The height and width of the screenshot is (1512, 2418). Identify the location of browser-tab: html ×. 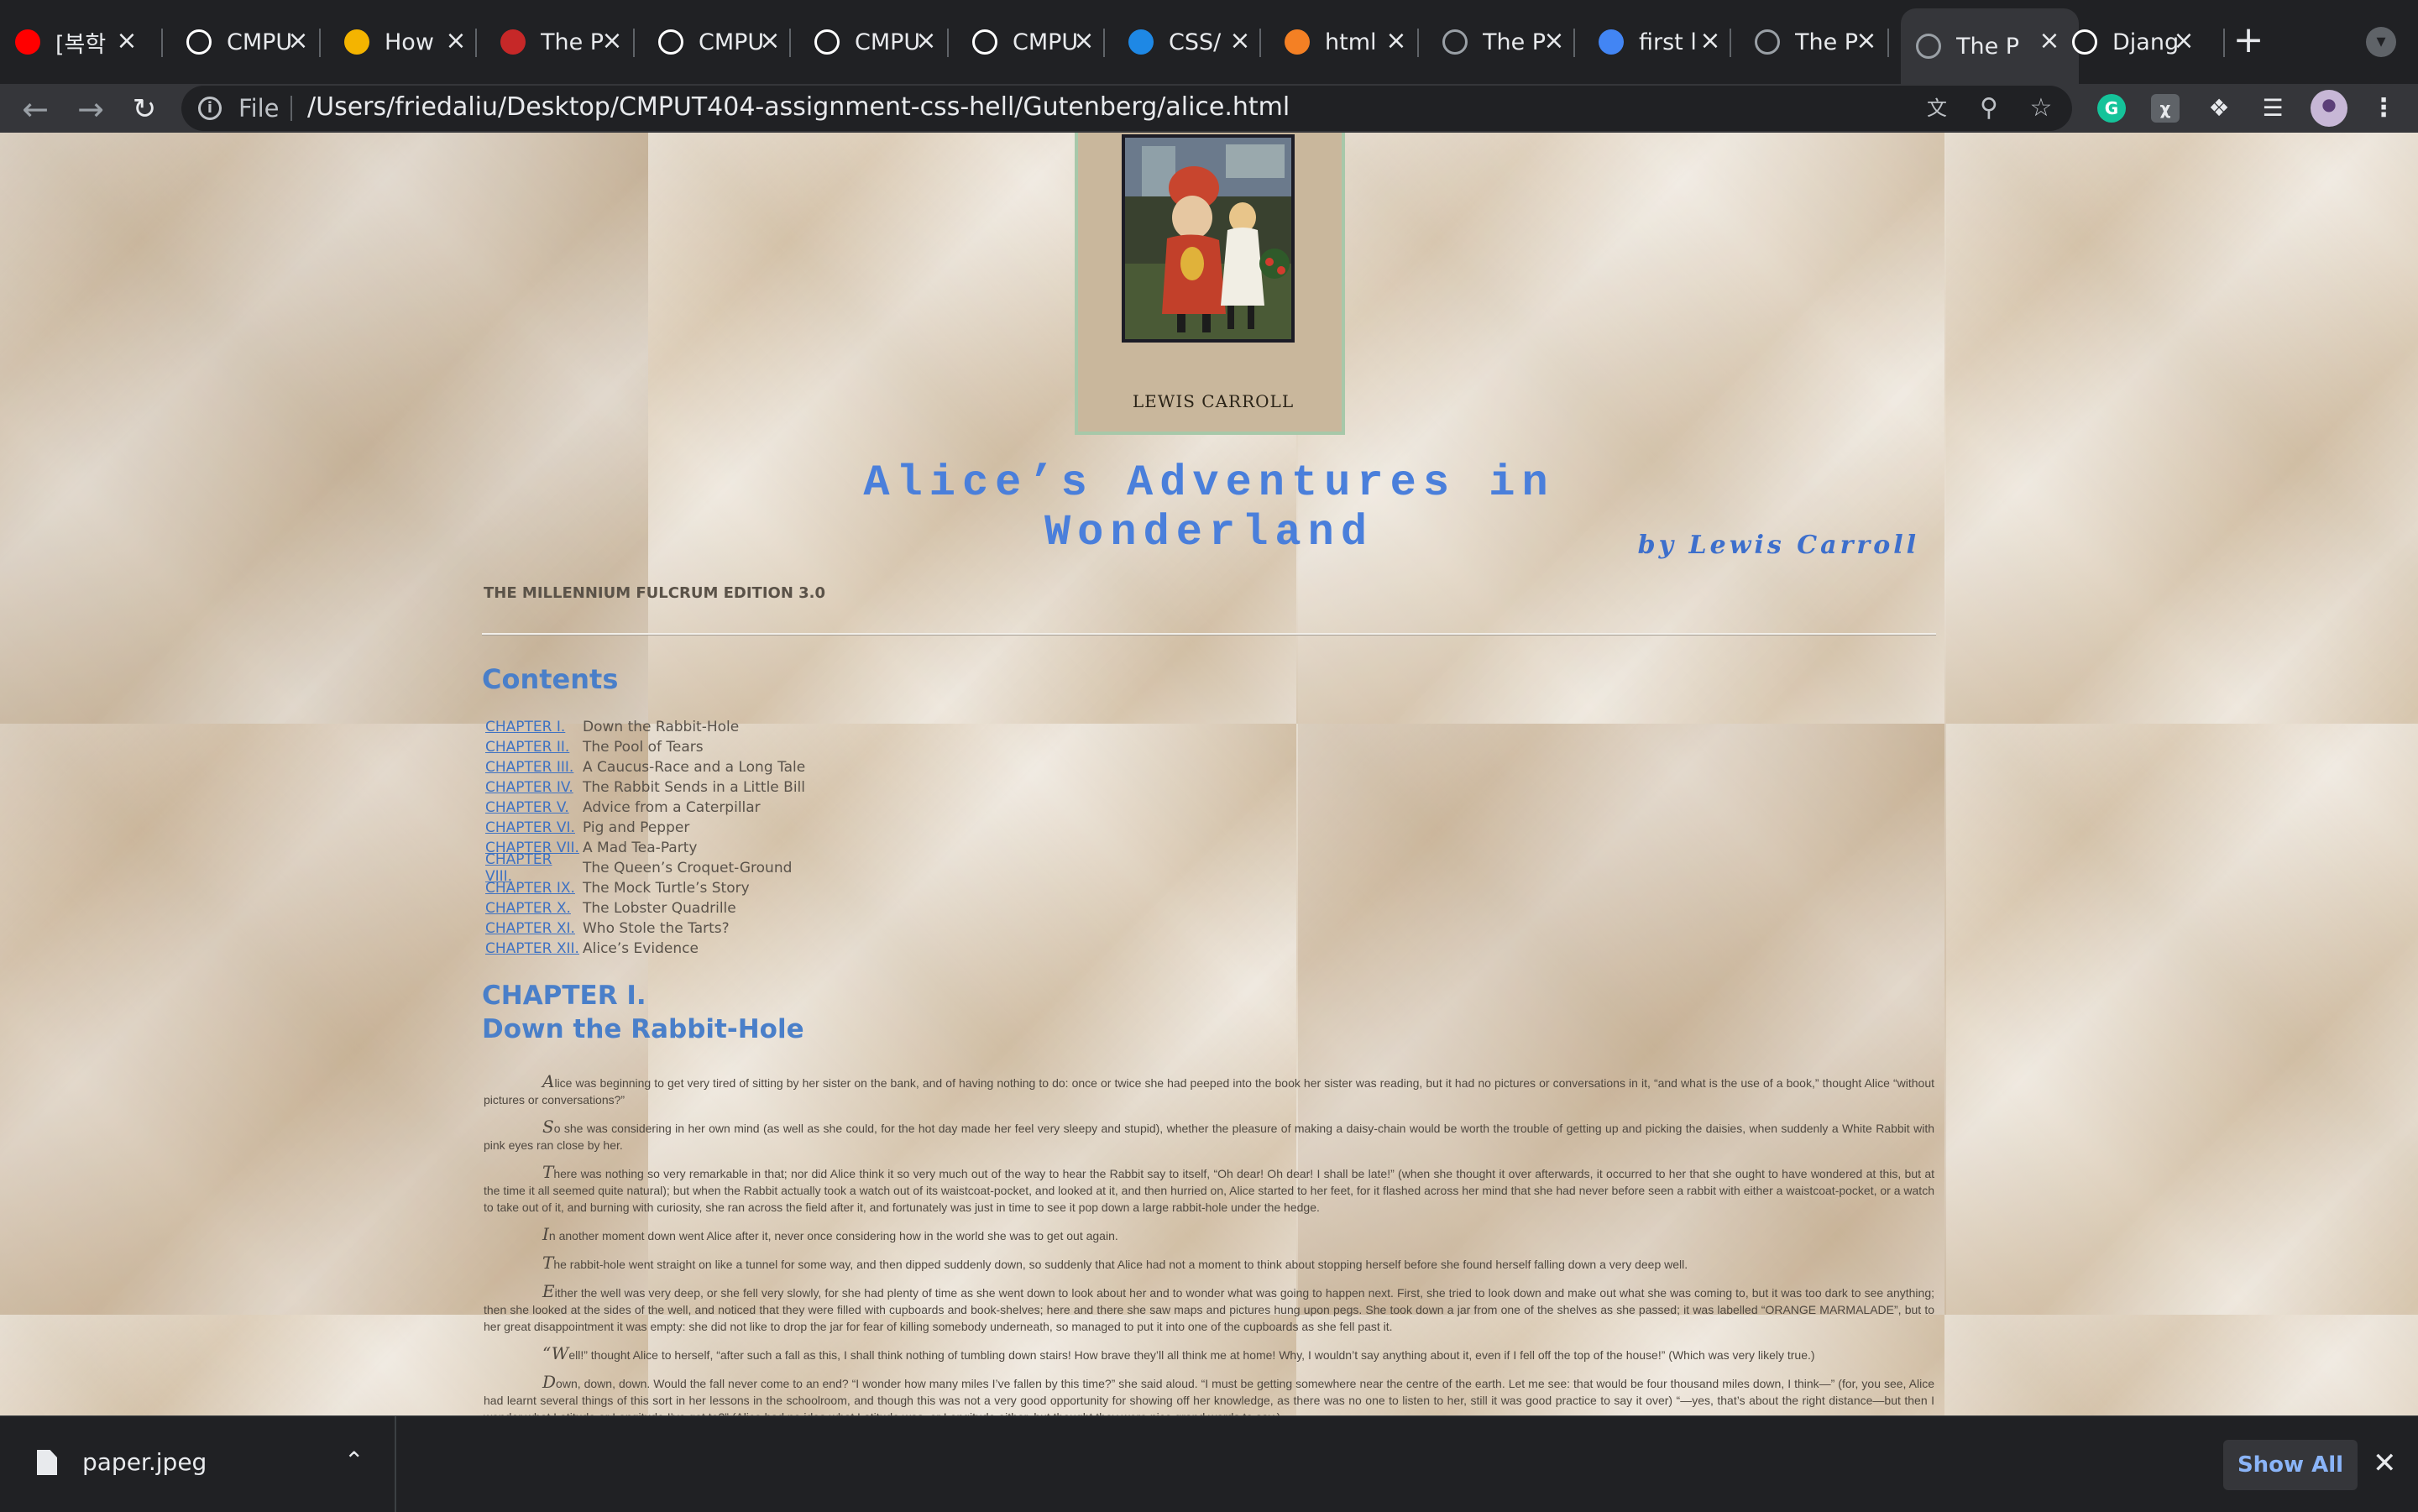
(1347, 42).